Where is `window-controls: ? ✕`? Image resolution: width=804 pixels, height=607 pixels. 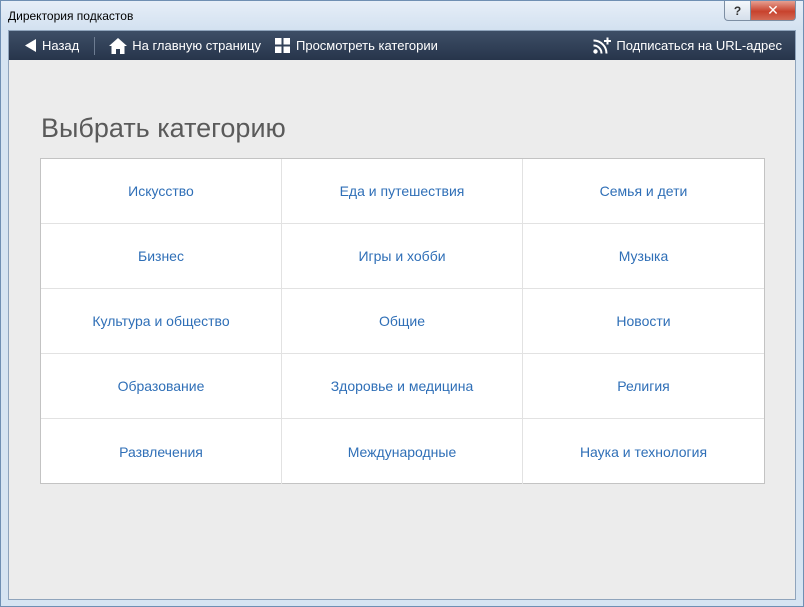
window-controls: ? ✕ is located at coordinates (760, 11).